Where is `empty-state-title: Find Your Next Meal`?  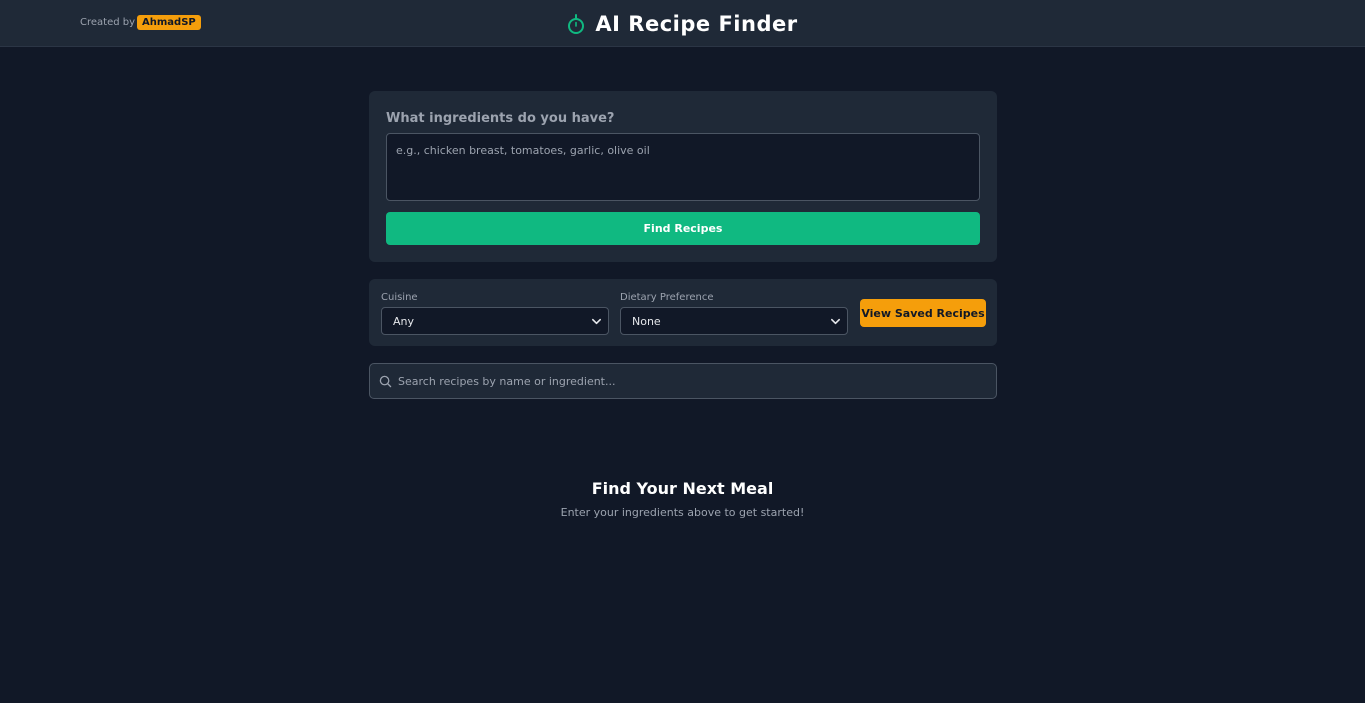 empty-state-title: Find Your Next Meal is located at coordinates (682, 488).